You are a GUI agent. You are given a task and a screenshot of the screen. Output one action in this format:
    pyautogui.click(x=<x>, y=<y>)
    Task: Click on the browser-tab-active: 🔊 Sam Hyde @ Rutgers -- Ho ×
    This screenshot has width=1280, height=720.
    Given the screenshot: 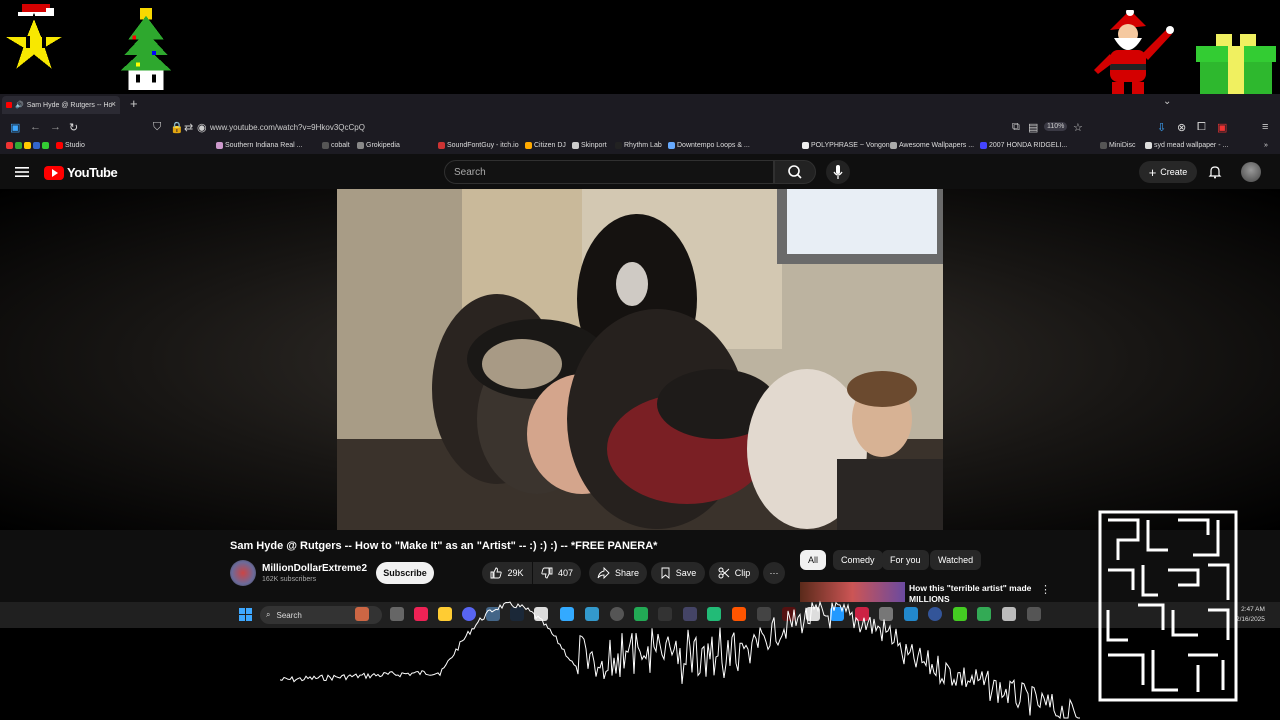 What is the action you would take?
    pyautogui.click(x=61, y=105)
    